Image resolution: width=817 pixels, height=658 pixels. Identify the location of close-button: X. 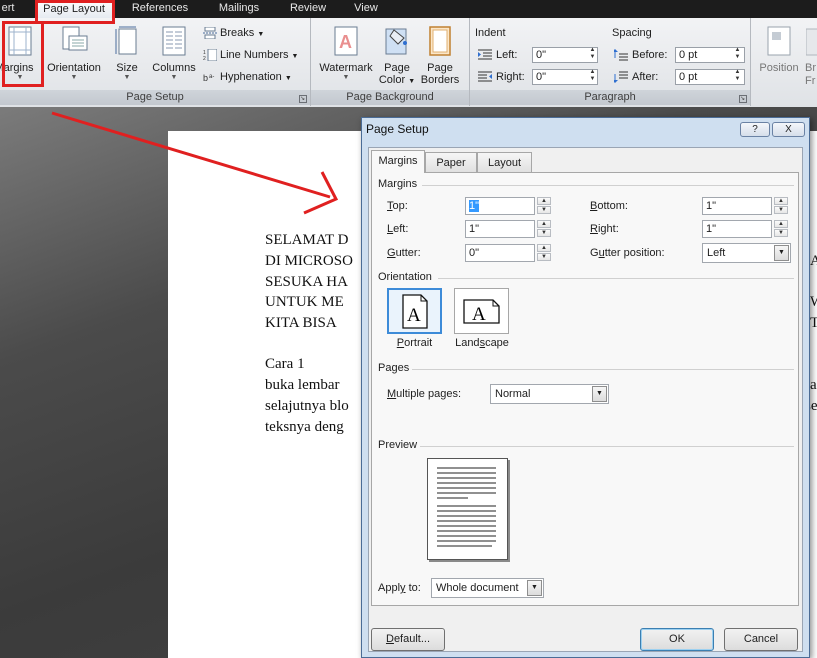
(788, 129).